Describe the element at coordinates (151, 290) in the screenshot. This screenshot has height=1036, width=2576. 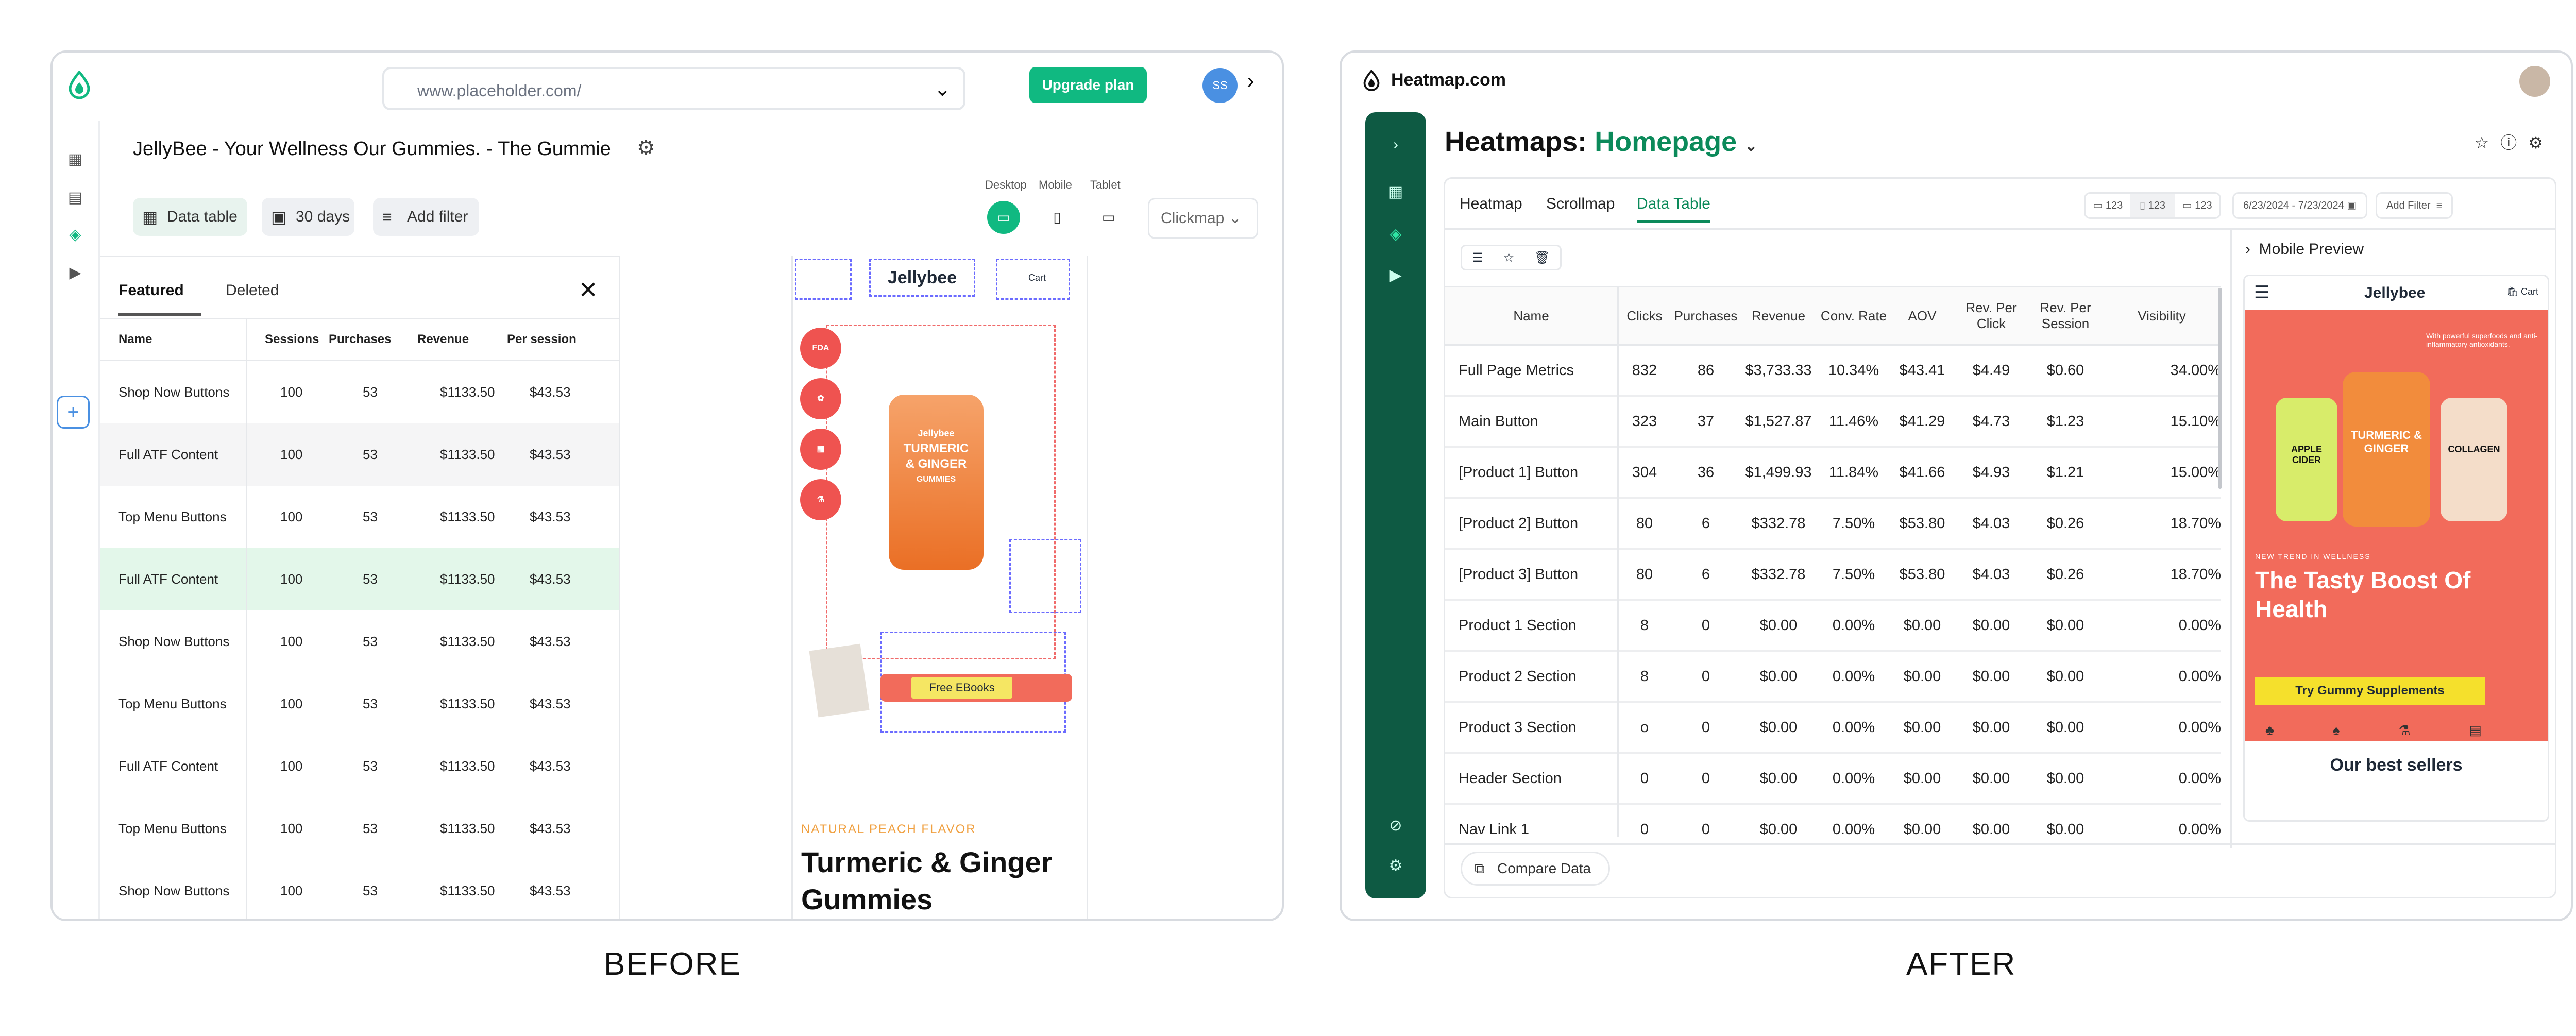
I see `tab-featured: Featured` at that location.